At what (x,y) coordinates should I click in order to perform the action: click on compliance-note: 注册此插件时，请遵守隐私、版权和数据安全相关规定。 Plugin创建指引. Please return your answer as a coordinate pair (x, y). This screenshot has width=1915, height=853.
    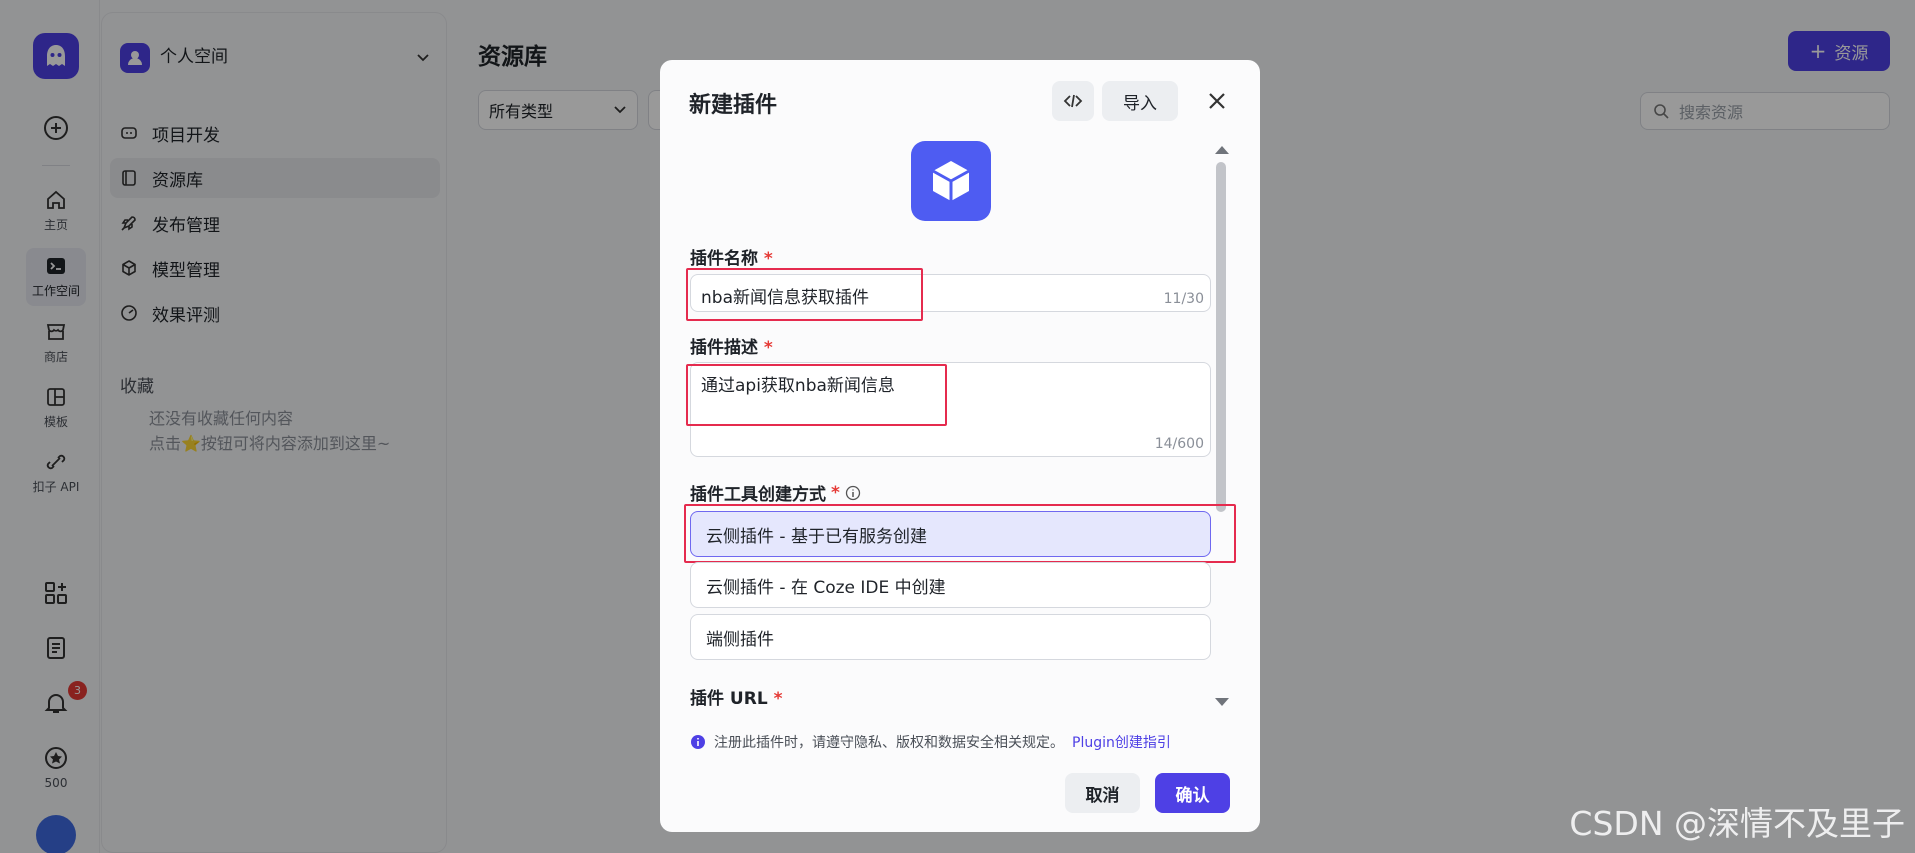
    Looking at the image, I should click on (930, 742).